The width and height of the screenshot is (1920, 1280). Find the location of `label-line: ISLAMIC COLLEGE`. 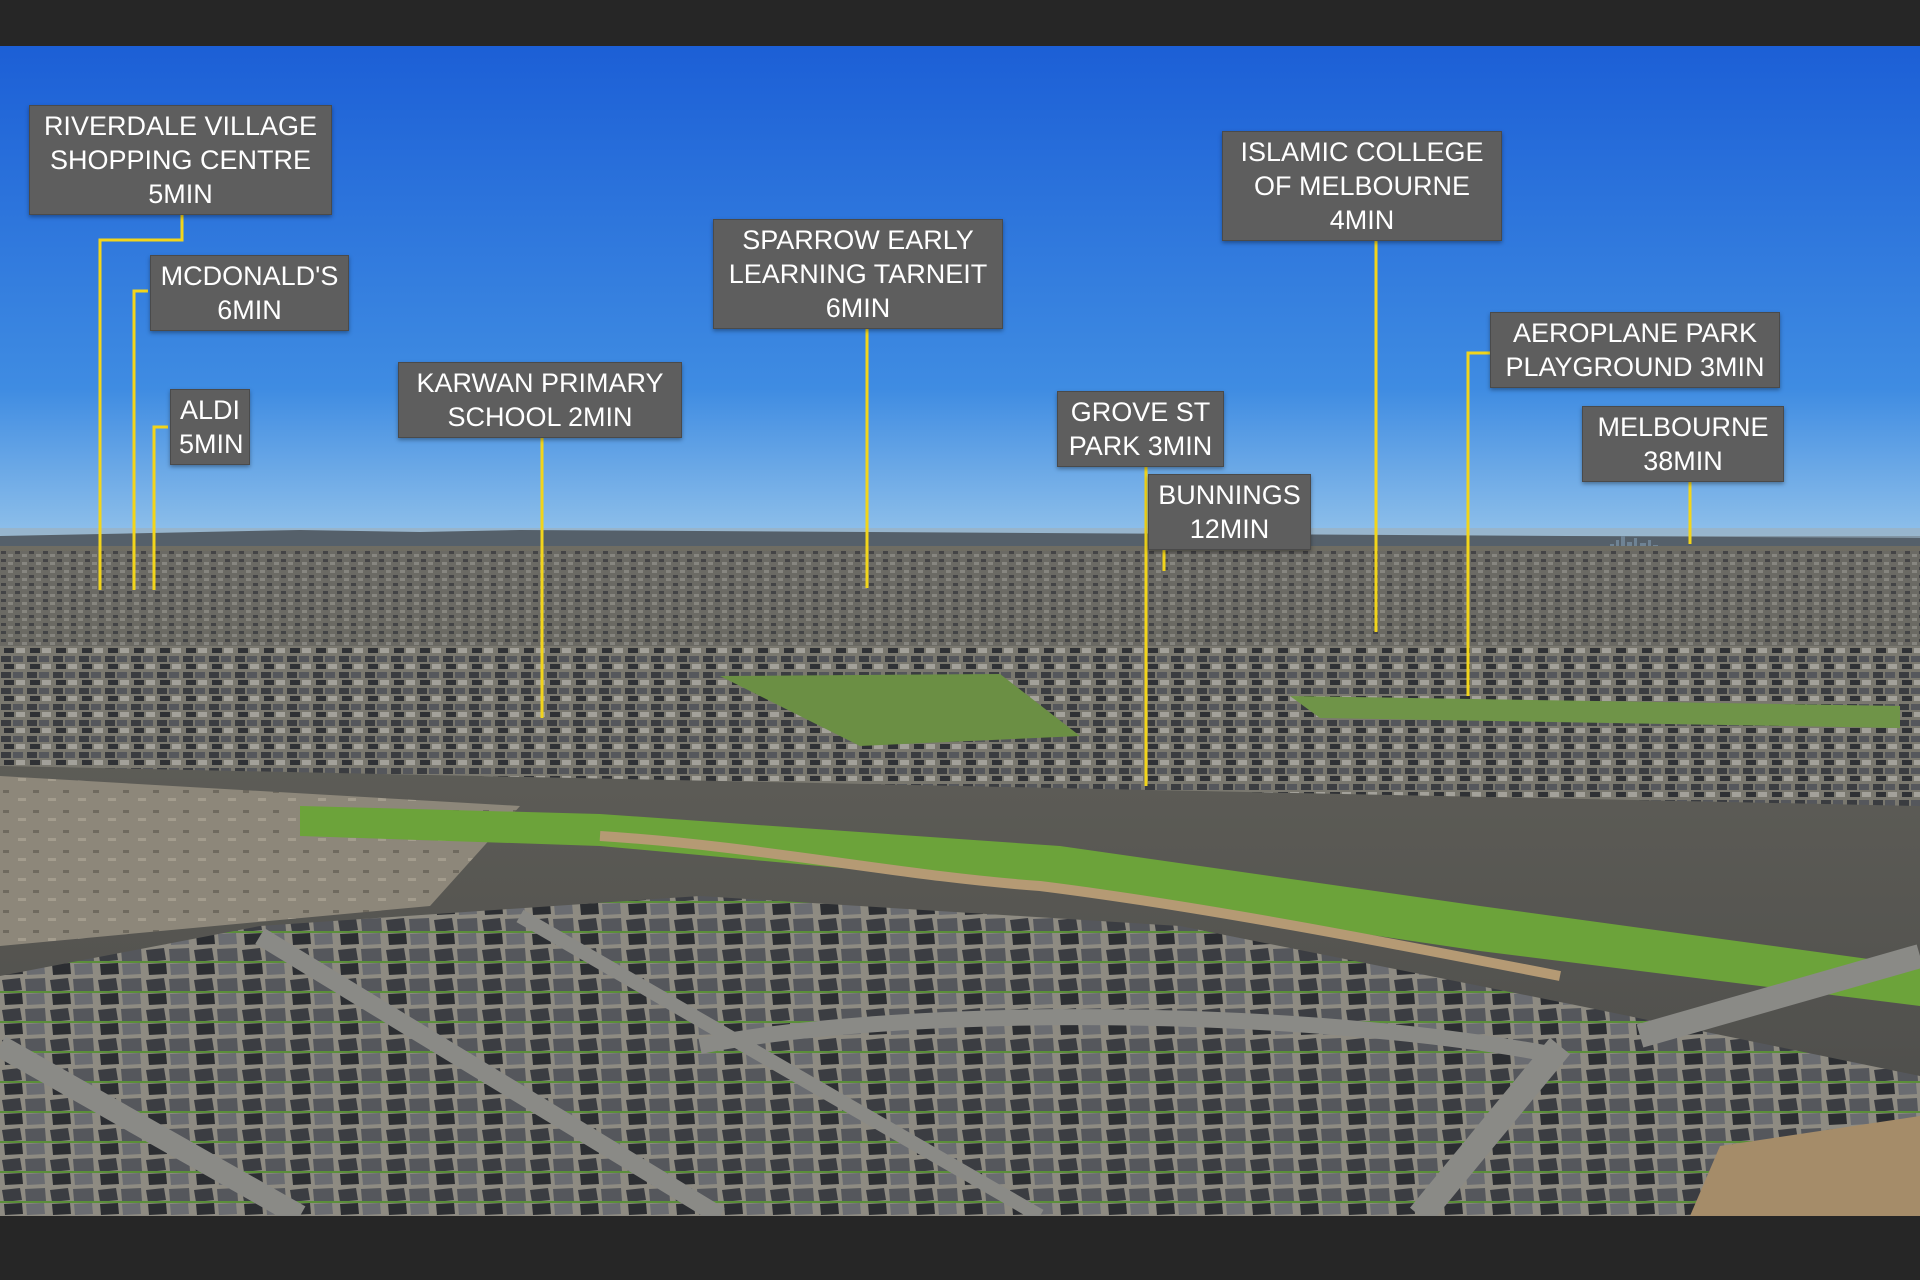

label-line: ISLAMIC COLLEGE is located at coordinates (1362, 152).